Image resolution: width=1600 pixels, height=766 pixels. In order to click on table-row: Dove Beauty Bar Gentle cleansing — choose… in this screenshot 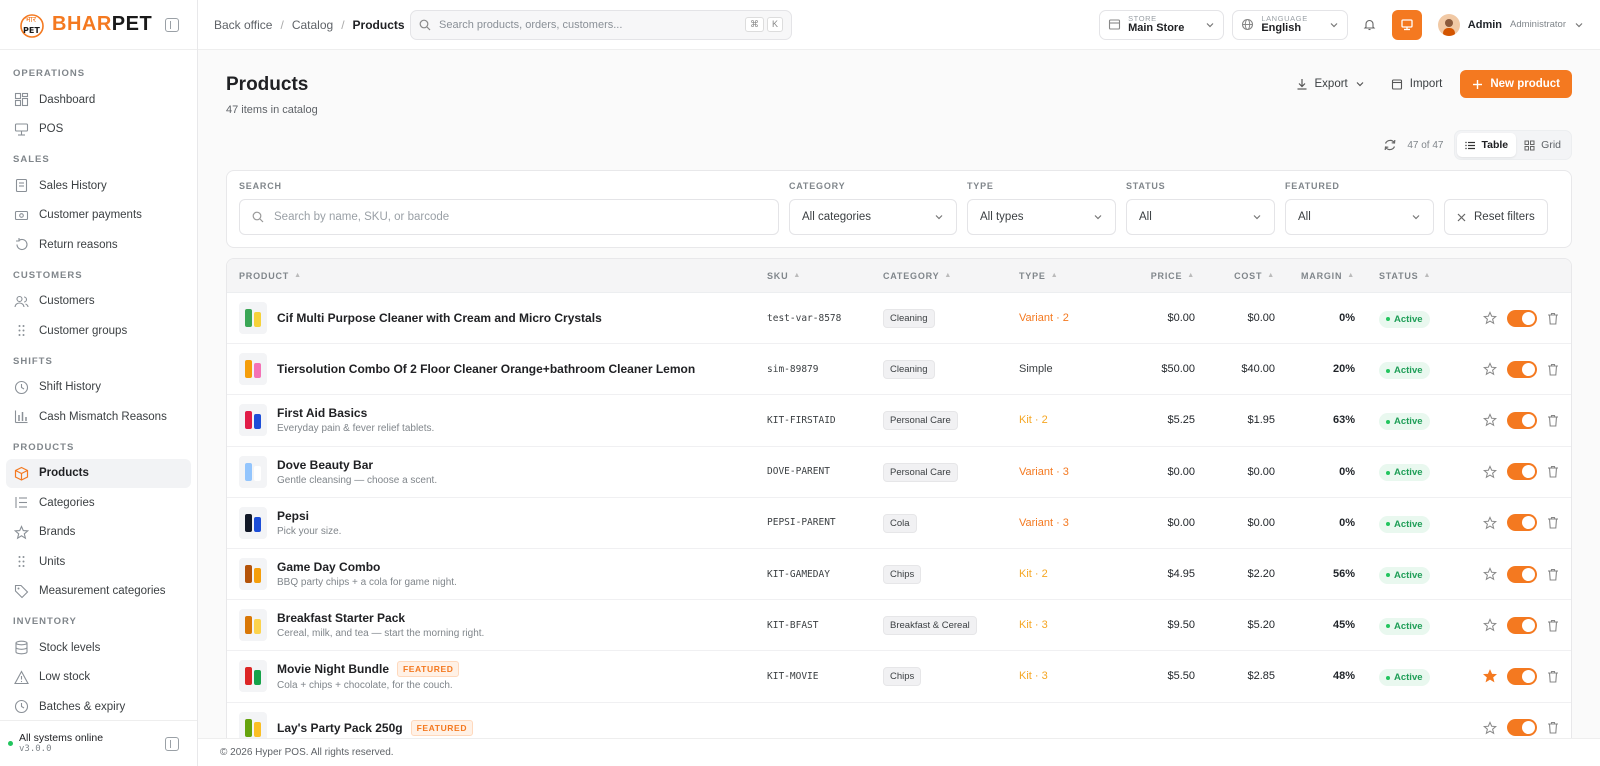, I will do `click(899, 472)`.